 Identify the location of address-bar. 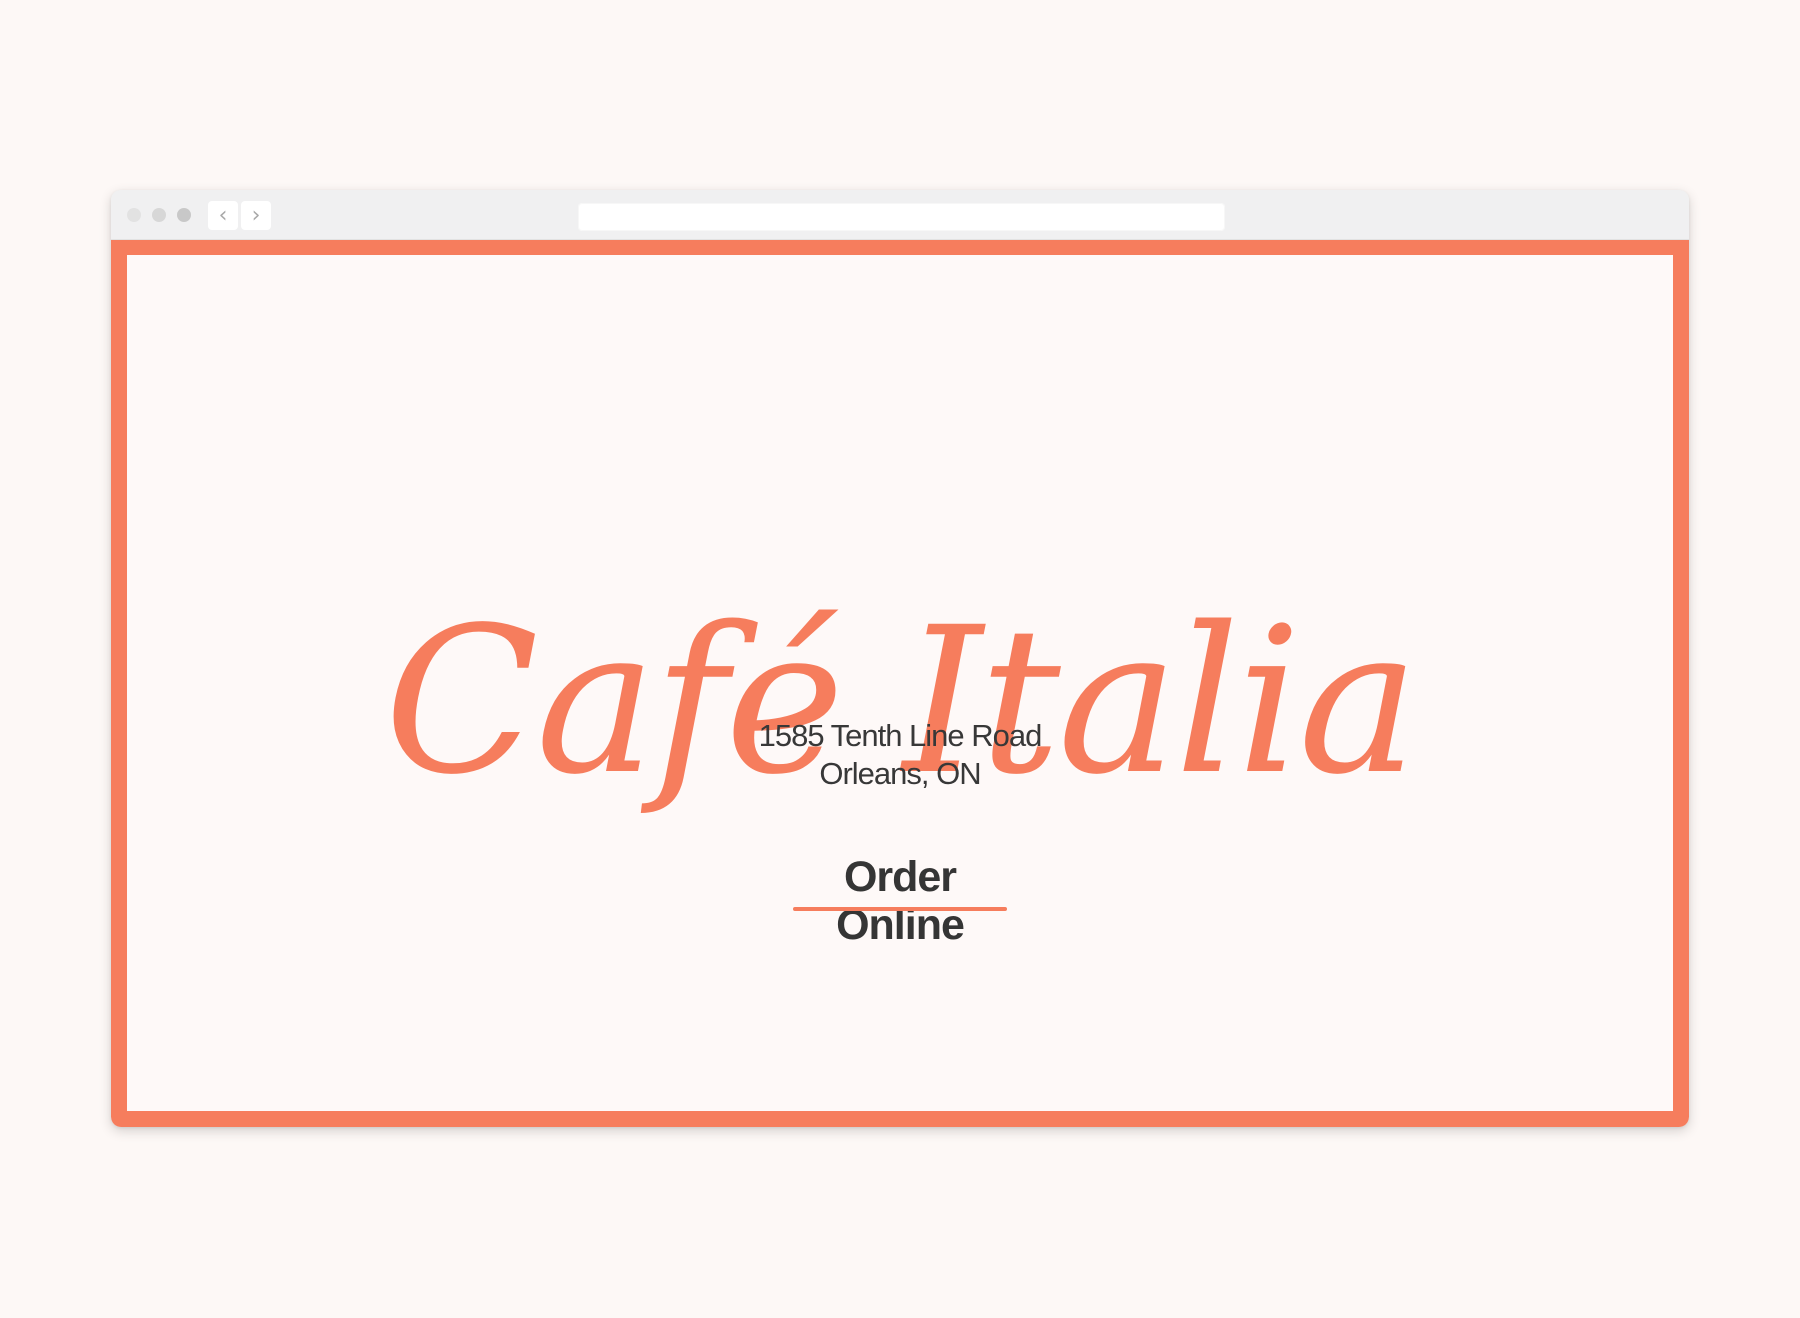
(901, 217).